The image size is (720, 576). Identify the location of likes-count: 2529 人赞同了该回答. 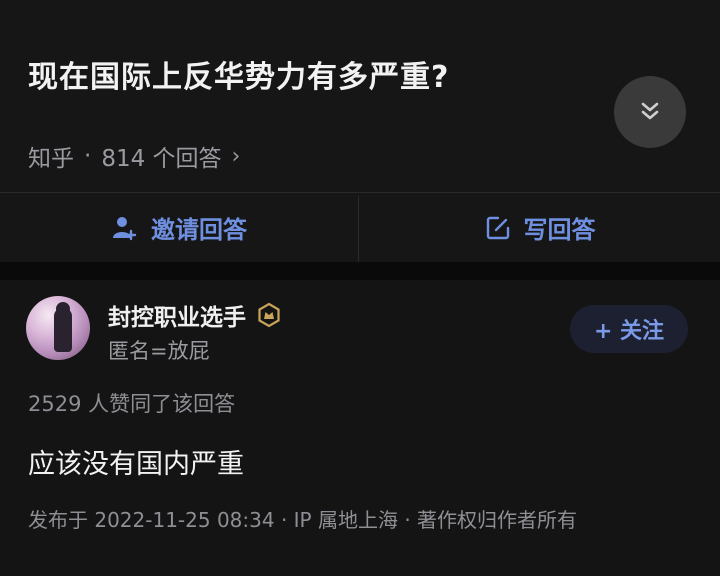
(132, 404).